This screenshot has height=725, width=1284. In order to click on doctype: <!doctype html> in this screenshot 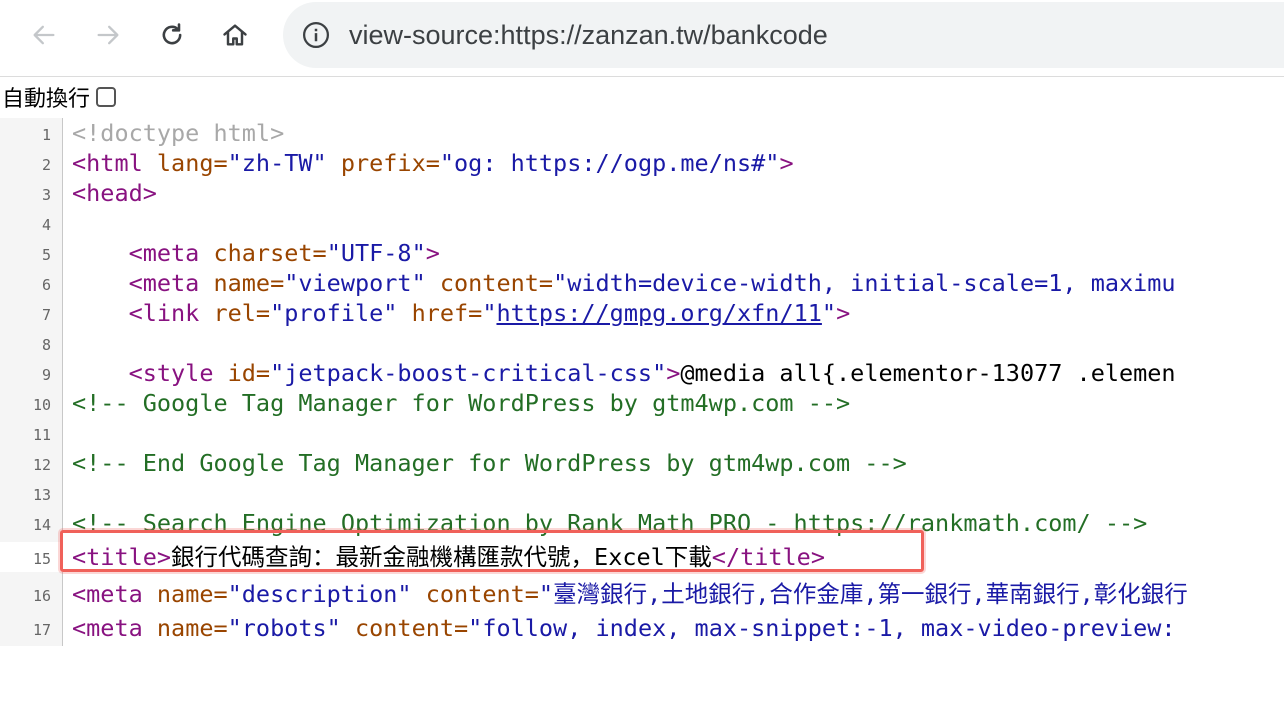, I will do `click(178, 133)`.